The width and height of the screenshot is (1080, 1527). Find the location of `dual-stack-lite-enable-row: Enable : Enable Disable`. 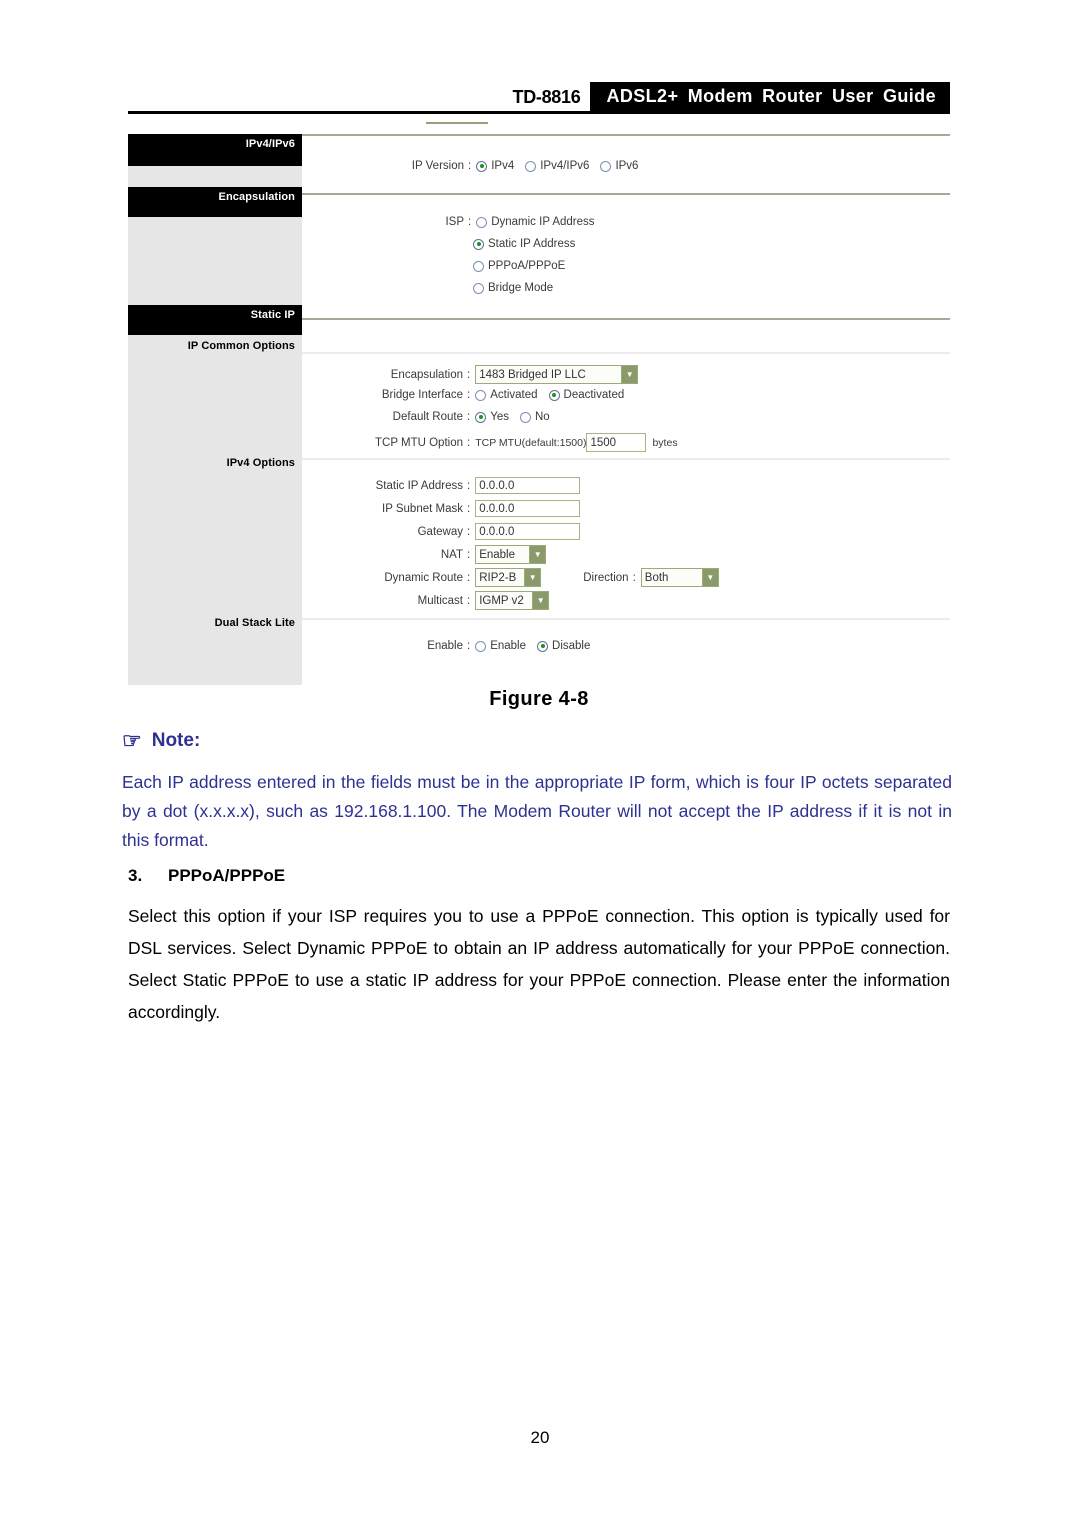

dual-stack-lite-enable-row: Enable : Enable Disable is located at coordinates (451, 646).